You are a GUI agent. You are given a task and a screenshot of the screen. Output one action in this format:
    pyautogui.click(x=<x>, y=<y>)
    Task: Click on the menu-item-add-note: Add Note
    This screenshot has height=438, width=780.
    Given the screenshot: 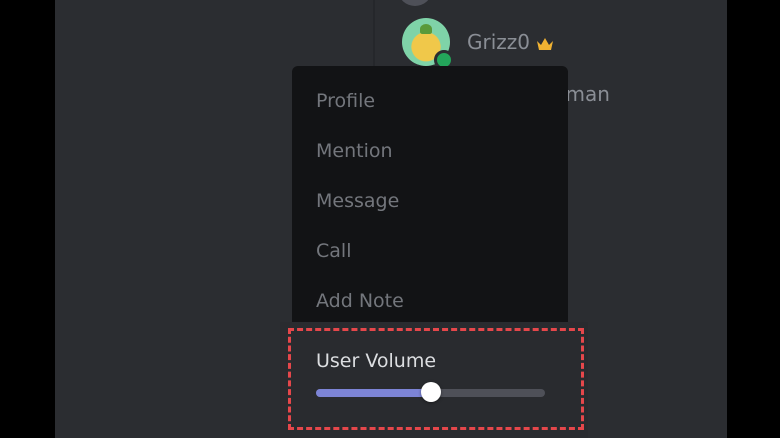 What is the action you would take?
    pyautogui.click(x=360, y=301)
    